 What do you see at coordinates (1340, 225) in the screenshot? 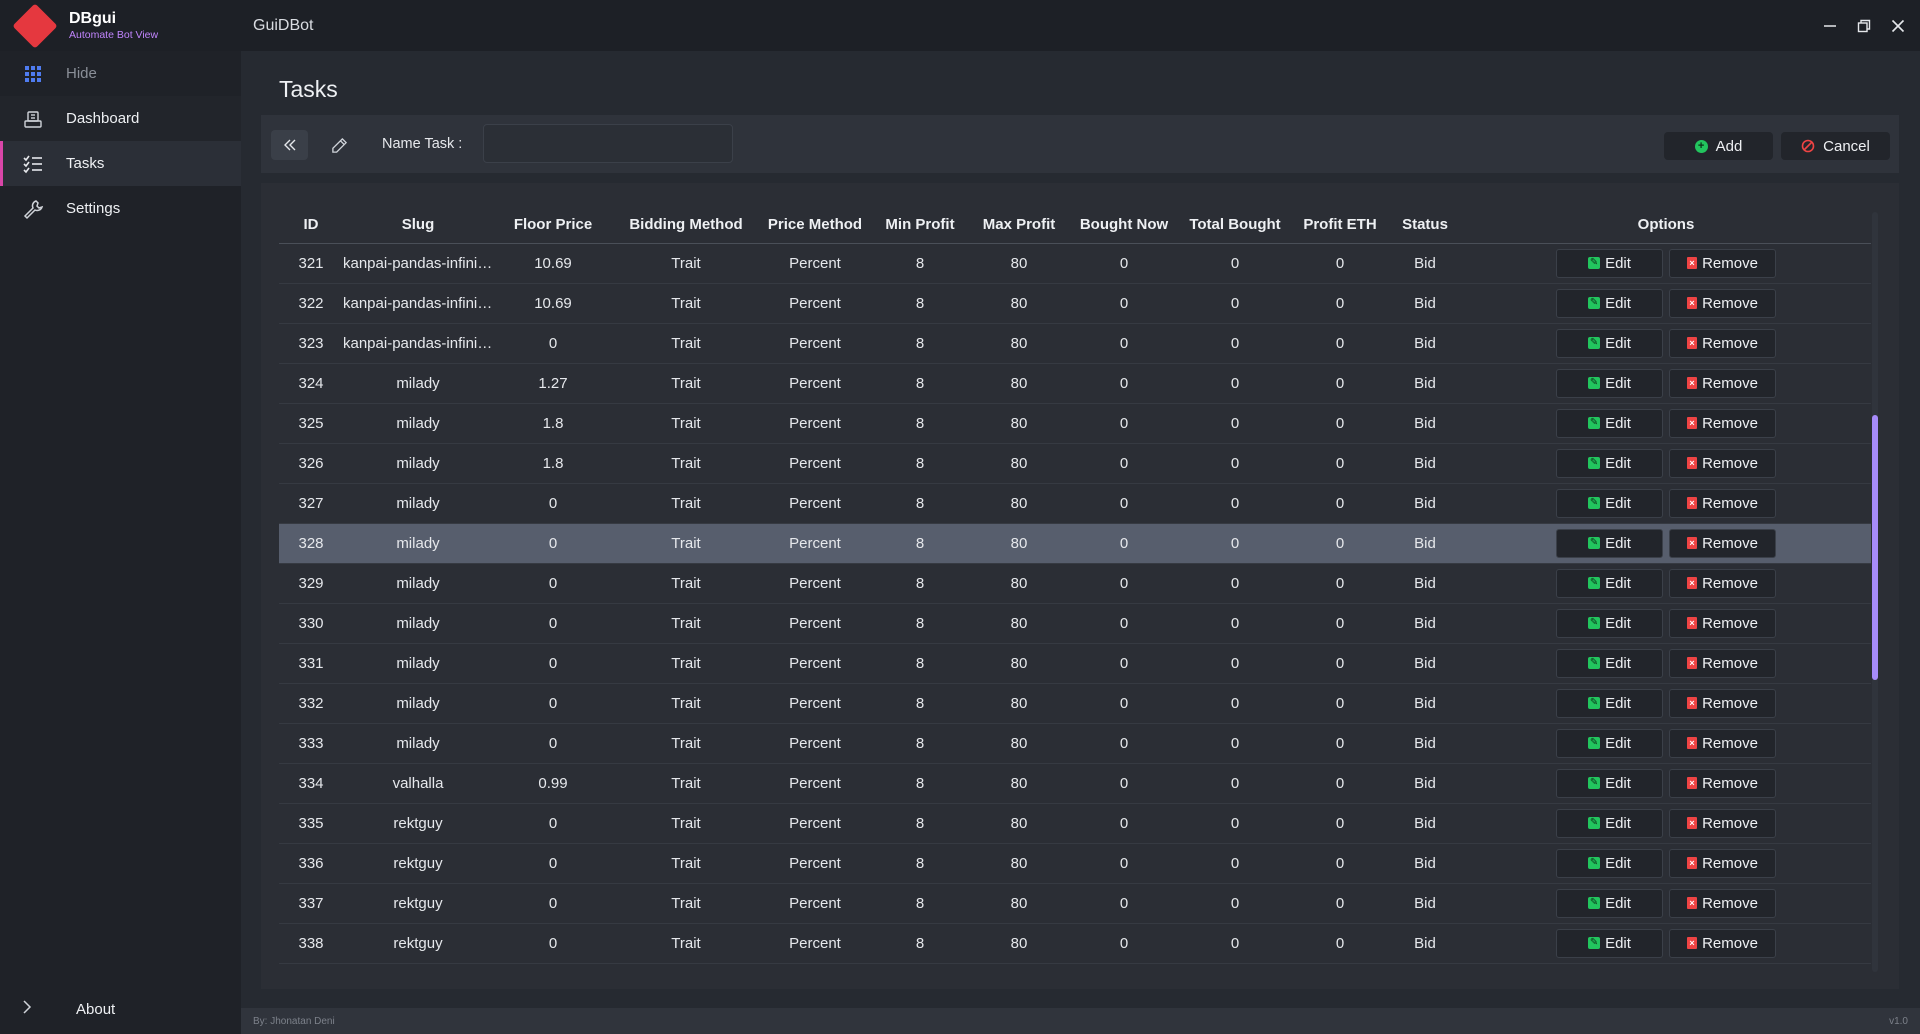
I see `column-header: Profit ETH` at bounding box center [1340, 225].